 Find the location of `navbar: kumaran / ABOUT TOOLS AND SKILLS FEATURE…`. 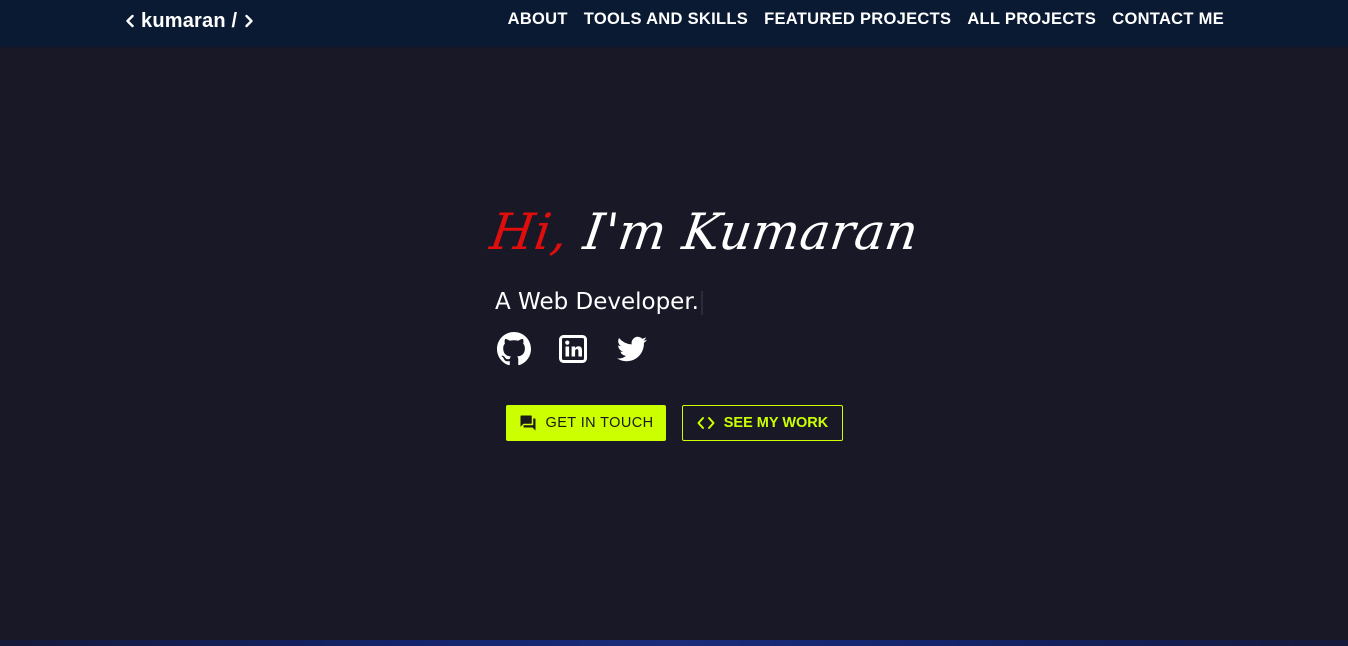

navbar: kumaran / ABOUT TOOLS AND SKILLS FEATURE… is located at coordinates (674, 23).